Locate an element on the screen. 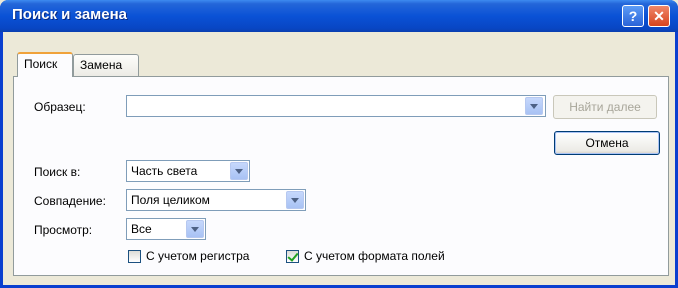 The width and height of the screenshot is (678, 288). search-in-select: Часть света is located at coordinates (188, 171).